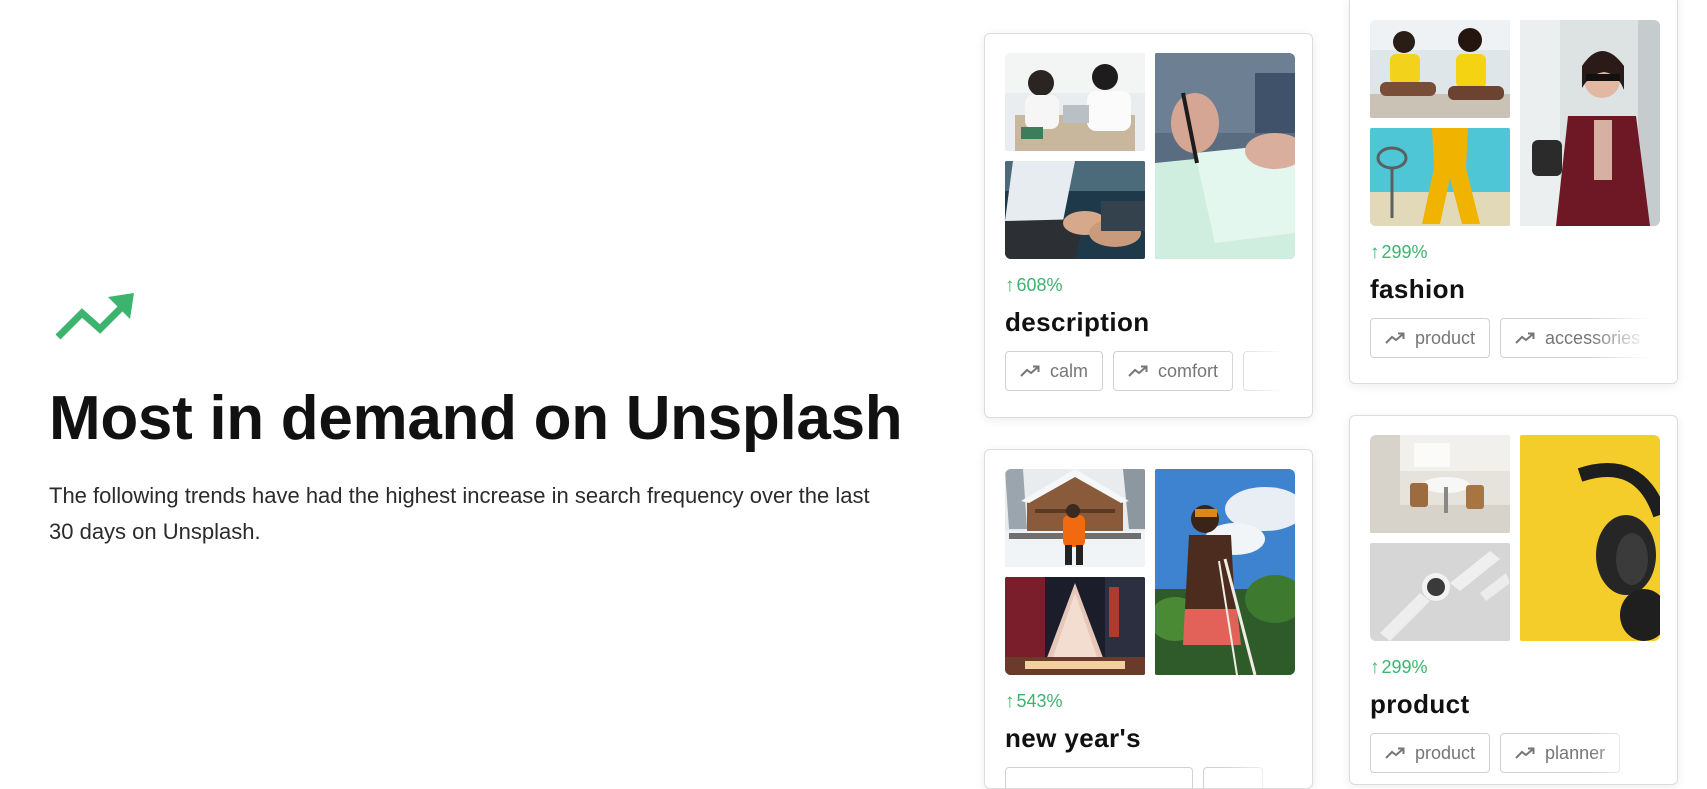  What do you see at coordinates (1440, 69) in the screenshot?
I see `women-in-yellow-outfits-photo` at bounding box center [1440, 69].